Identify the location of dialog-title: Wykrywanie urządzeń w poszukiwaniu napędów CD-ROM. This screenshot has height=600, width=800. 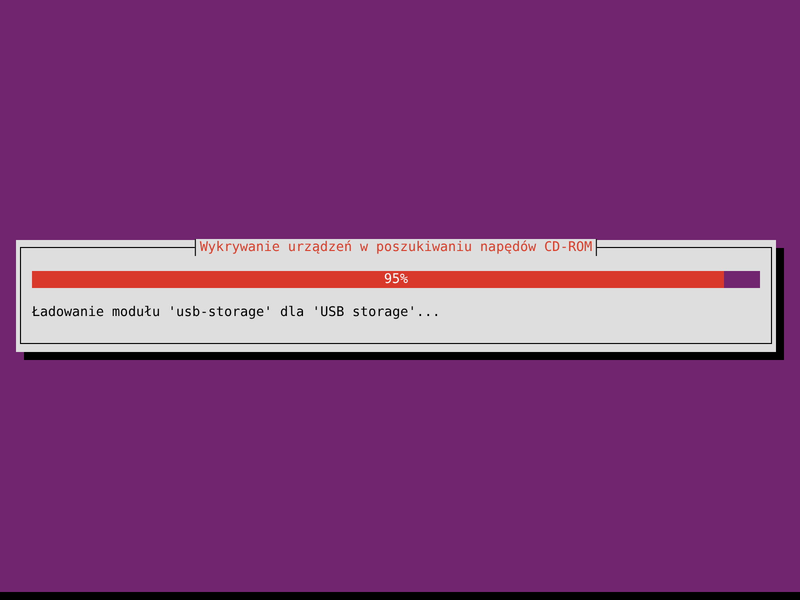
(396, 247).